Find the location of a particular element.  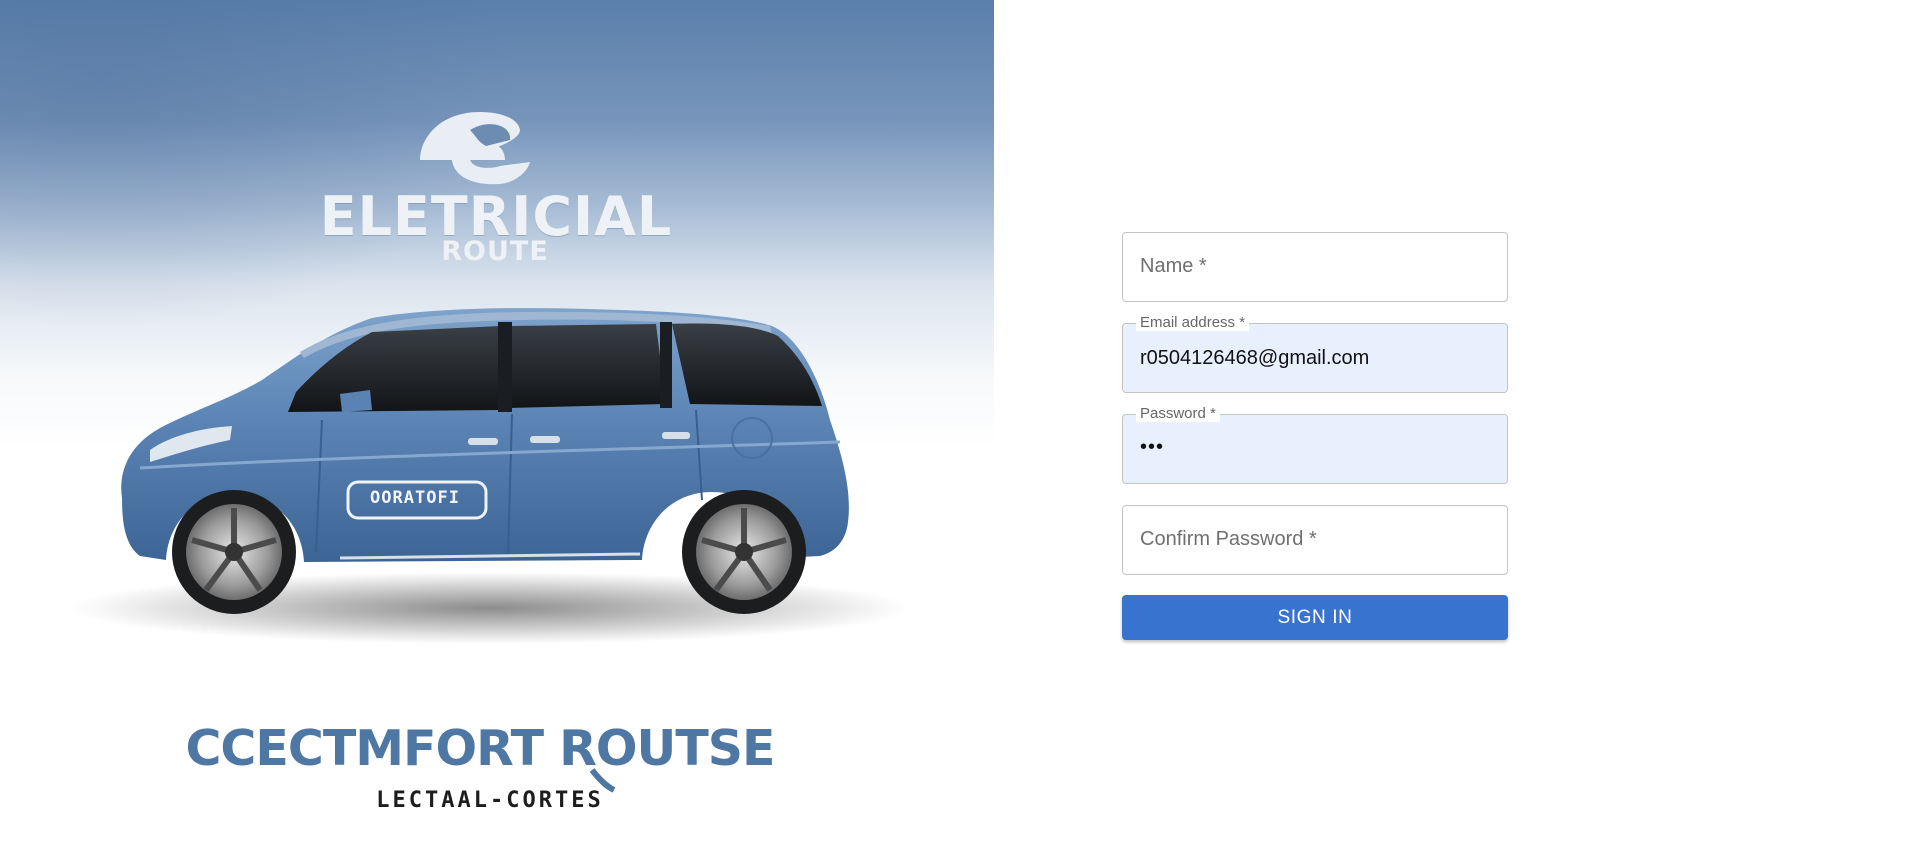

name-field: Name * is located at coordinates (1315, 267).